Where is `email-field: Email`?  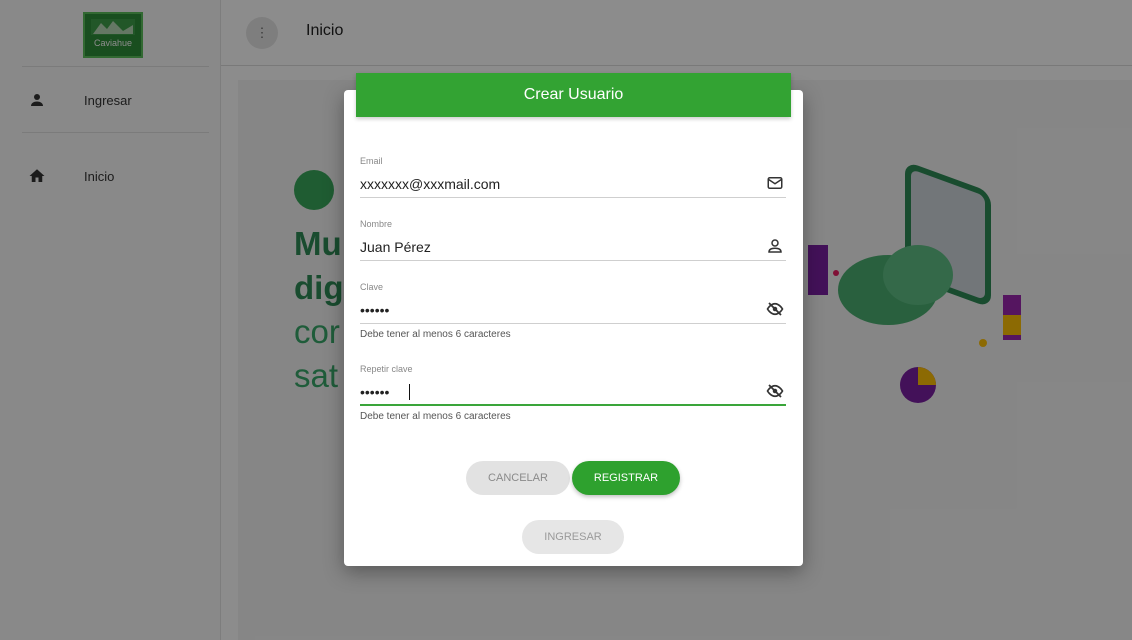
email-field: Email is located at coordinates (573, 177).